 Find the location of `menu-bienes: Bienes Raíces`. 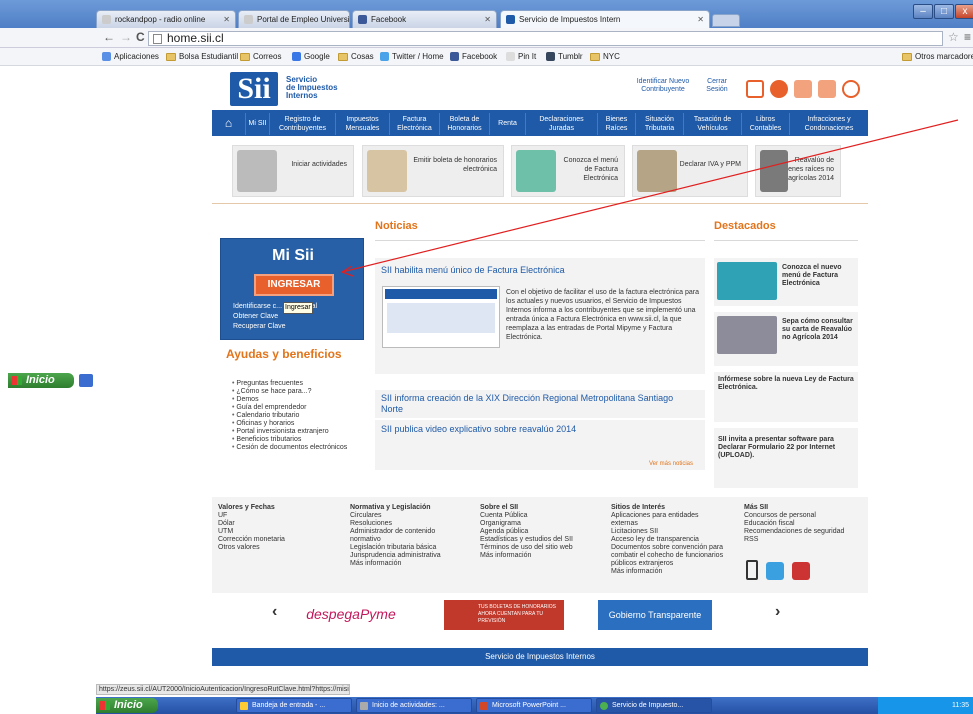

menu-bienes: Bienes Raíces is located at coordinates (617, 124).